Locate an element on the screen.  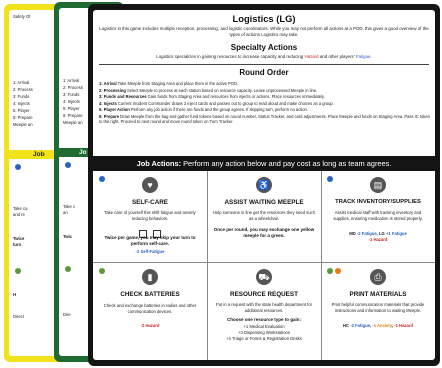
cost-anxiety: -1 Anxiety is located at coordinates (382, 325).